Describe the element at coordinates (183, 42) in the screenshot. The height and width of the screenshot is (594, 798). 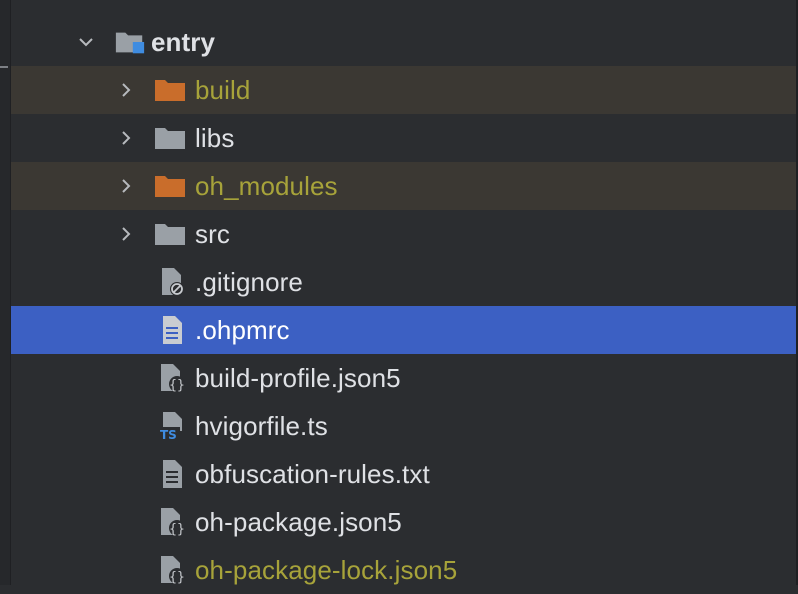
I see `tree-node-label: entry` at that location.